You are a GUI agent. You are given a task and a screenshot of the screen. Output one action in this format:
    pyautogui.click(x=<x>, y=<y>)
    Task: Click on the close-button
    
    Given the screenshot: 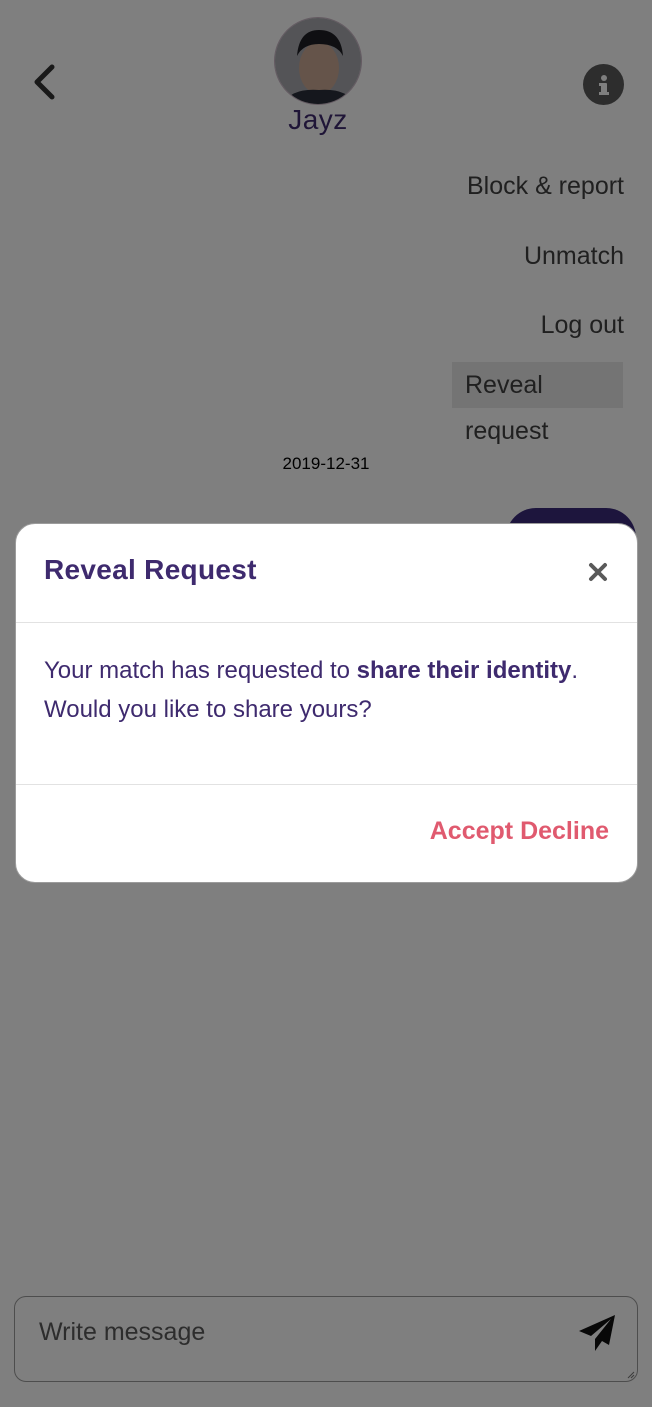 What is the action you would take?
    pyautogui.click(x=598, y=572)
    